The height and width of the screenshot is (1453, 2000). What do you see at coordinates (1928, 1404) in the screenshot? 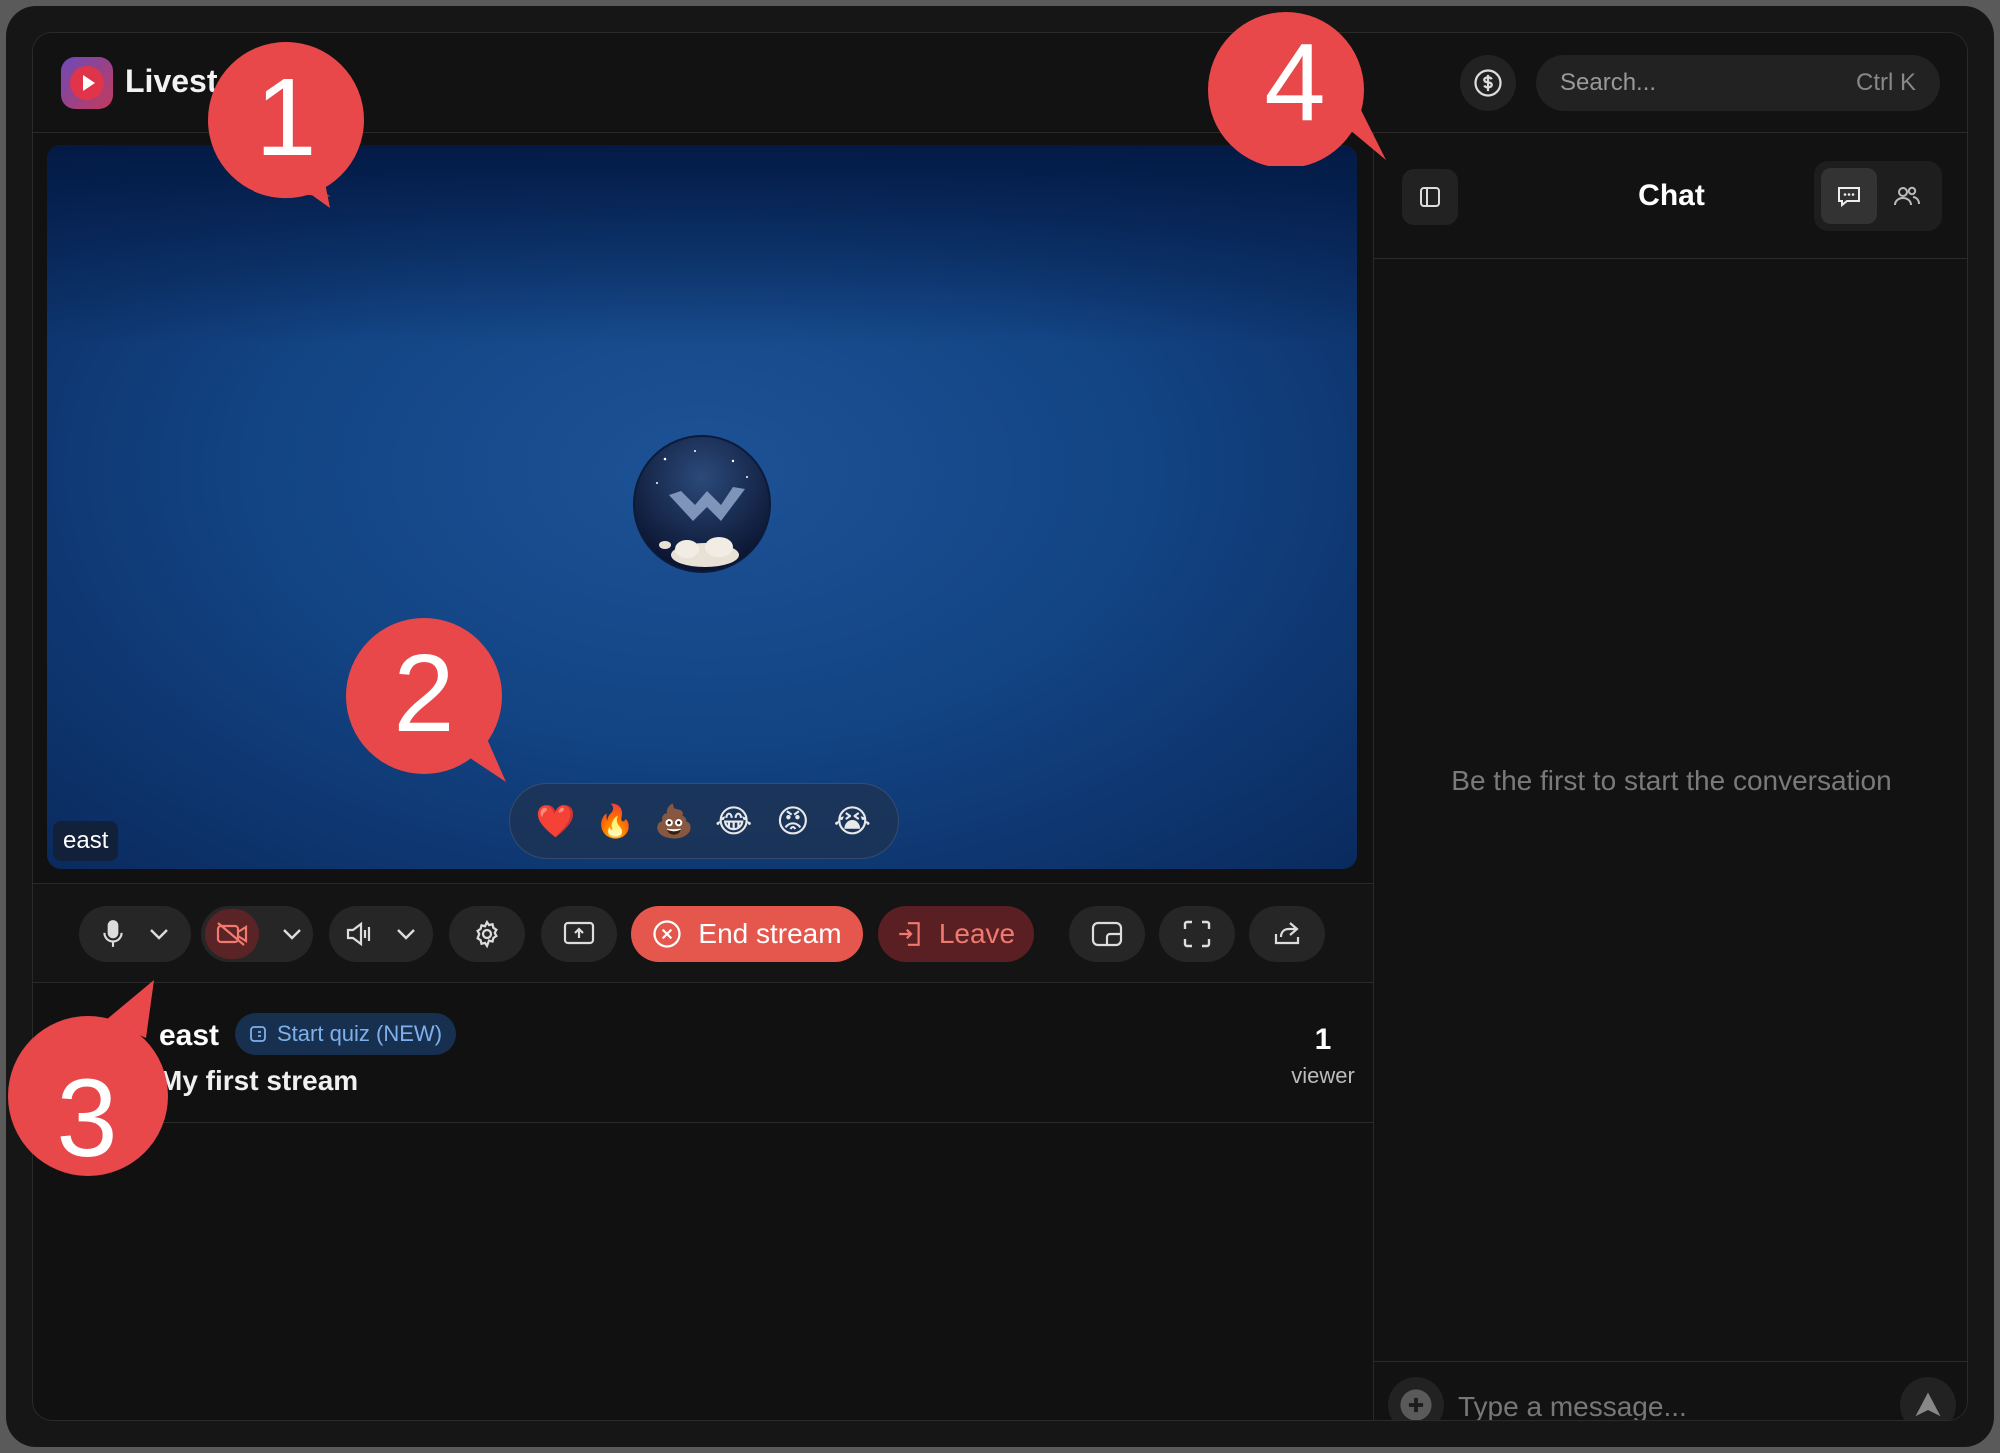
I see `send-arrow-icon` at bounding box center [1928, 1404].